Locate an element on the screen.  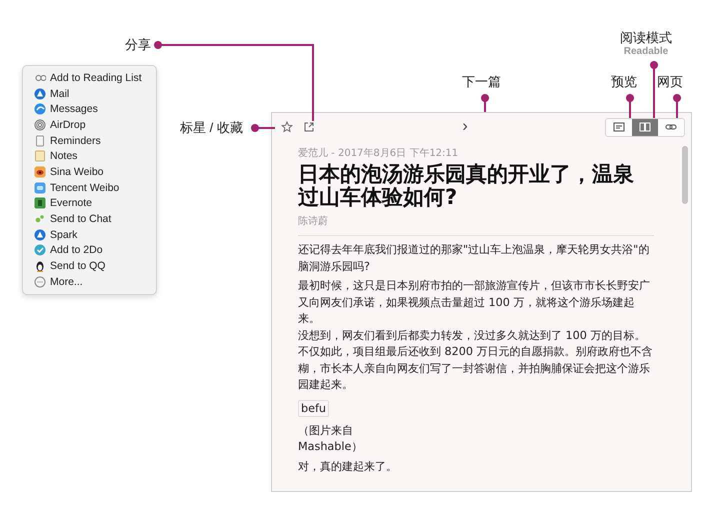
menu-item: AirDrop is located at coordinates (89, 125).